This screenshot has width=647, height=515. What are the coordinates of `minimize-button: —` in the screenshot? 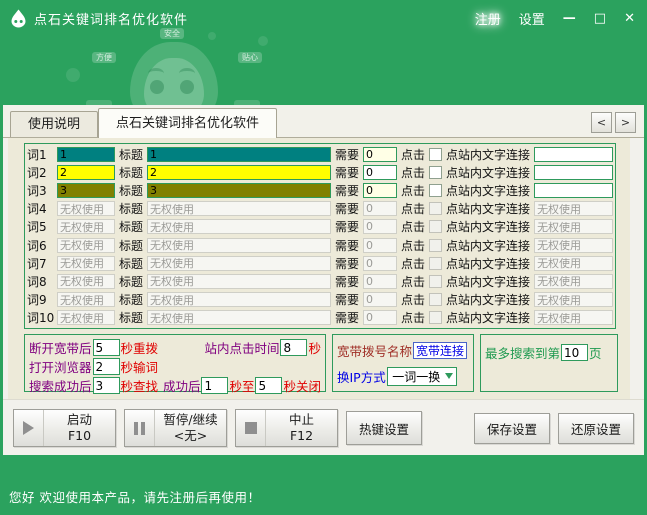 It's located at (569, 18).